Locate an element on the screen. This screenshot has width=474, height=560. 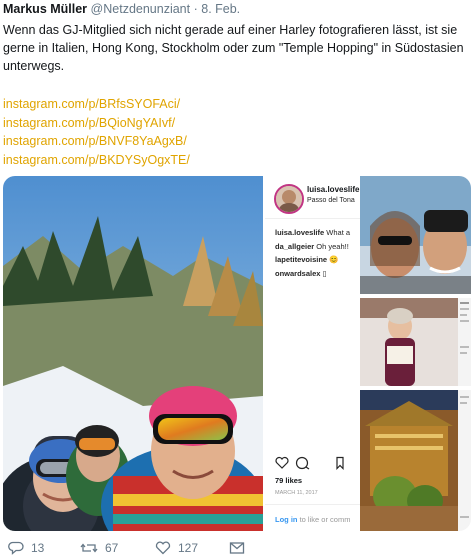
reply-count: 13 is located at coordinates (38, 548).